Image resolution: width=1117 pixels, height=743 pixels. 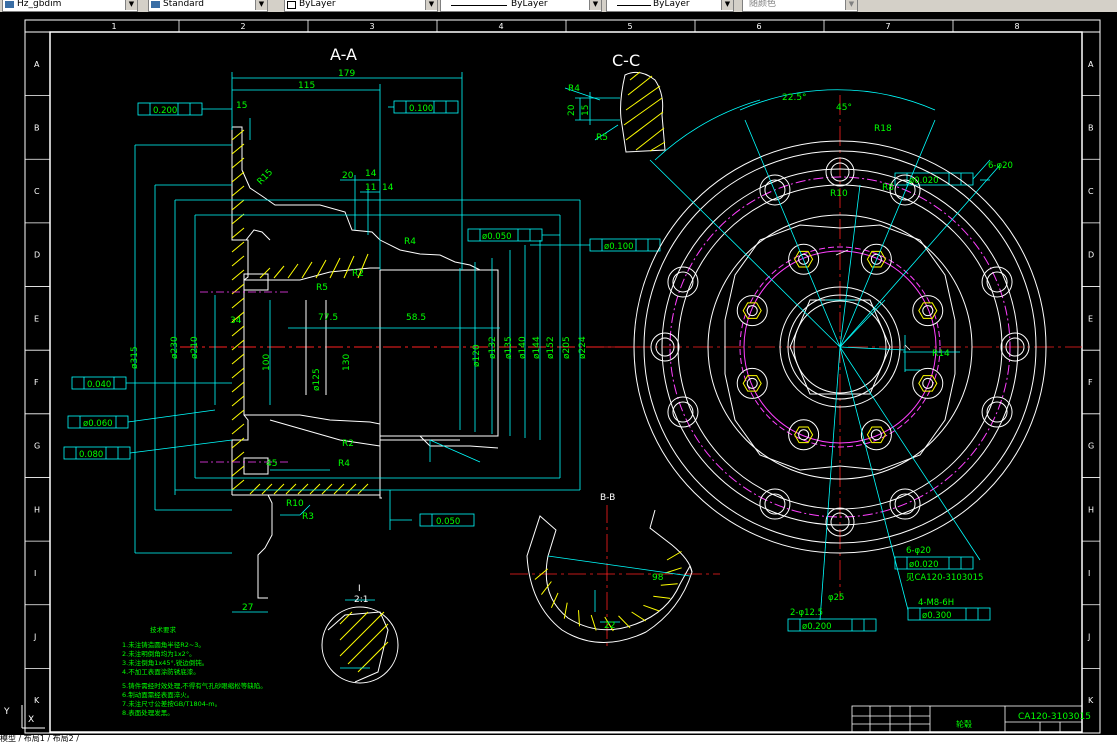 What do you see at coordinates (388, 188) in the screenshot?
I see `dim-14b: 14` at bounding box center [388, 188].